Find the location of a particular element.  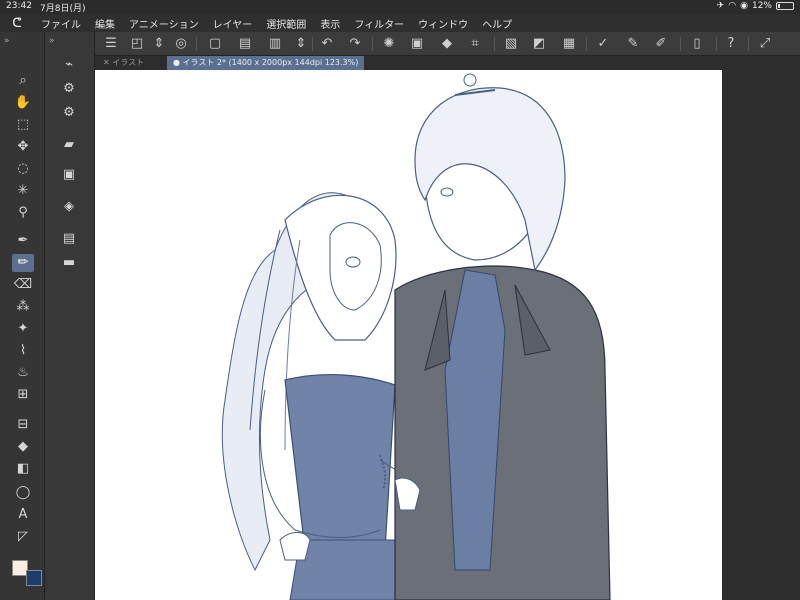

color-swatches is located at coordinates (27, 578).